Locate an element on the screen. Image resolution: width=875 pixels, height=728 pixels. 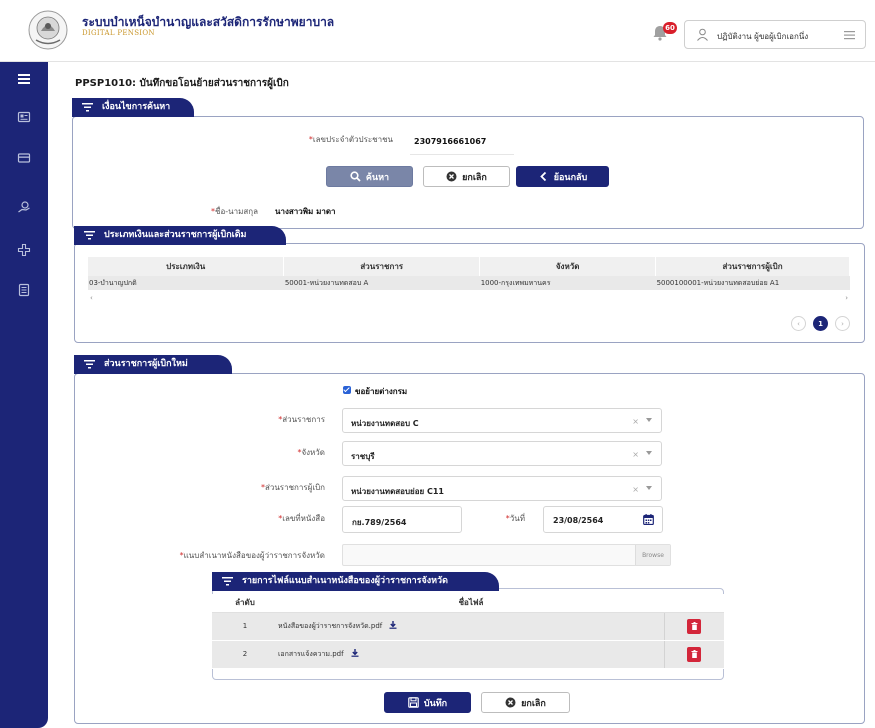
table-row: 1 หนังสือของผู้ว่าราชการจังหวัด.pdf is located at coordinates (468, 626).